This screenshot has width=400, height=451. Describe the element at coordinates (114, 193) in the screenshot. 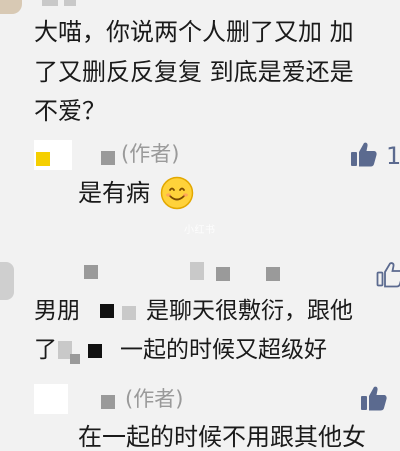

I see `reply-text: 是有病` at that location.